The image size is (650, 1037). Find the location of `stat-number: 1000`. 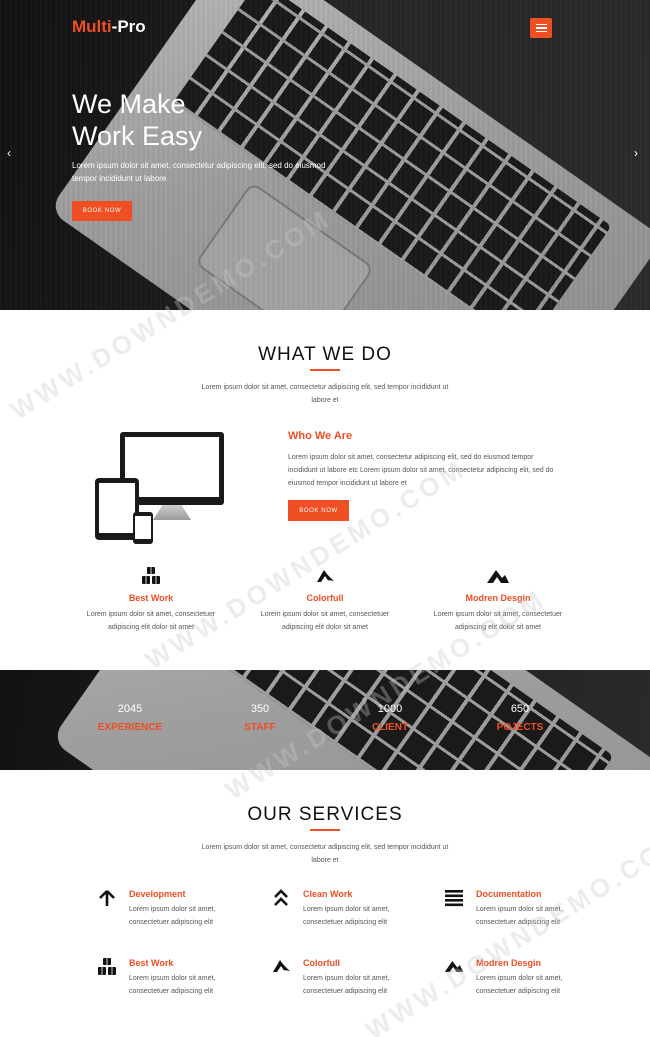

stat-number: 1000 is located at coordinates (390, 709).